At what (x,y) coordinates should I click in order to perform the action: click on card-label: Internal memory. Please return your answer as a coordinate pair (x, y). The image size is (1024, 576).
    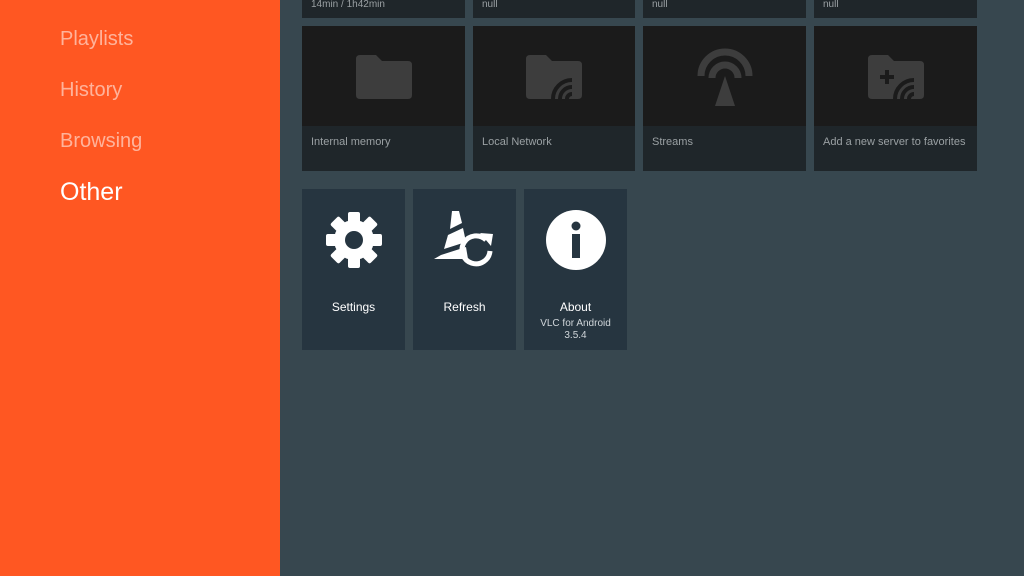
    Looking at the image, I should click on (351, 142).